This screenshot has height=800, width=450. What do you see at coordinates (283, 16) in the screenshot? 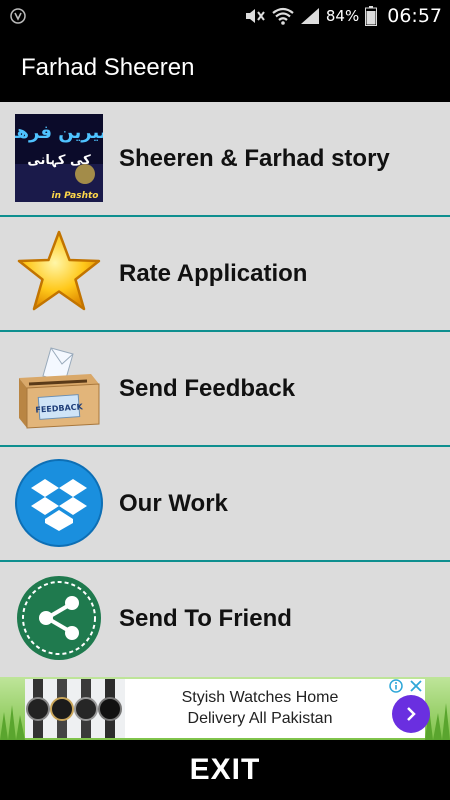
I see `wifi-icon` at bounding box center [283, 16].